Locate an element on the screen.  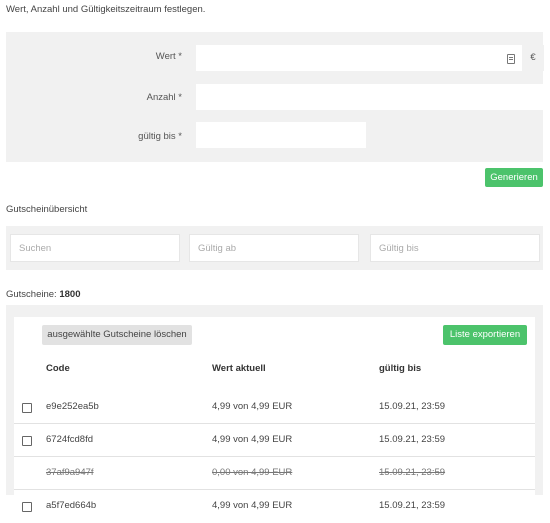
currency-addon: € is located at coordinates (533, 58).